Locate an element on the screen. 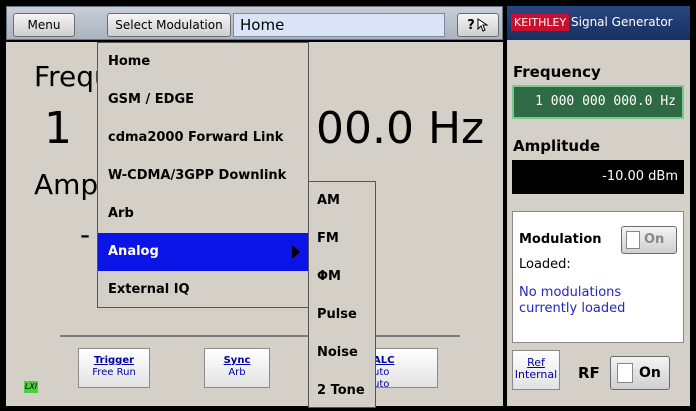 The width and height of the screenshot is (696, 411). amplitude-title: Amplitude is located at coordinates (557, 146).